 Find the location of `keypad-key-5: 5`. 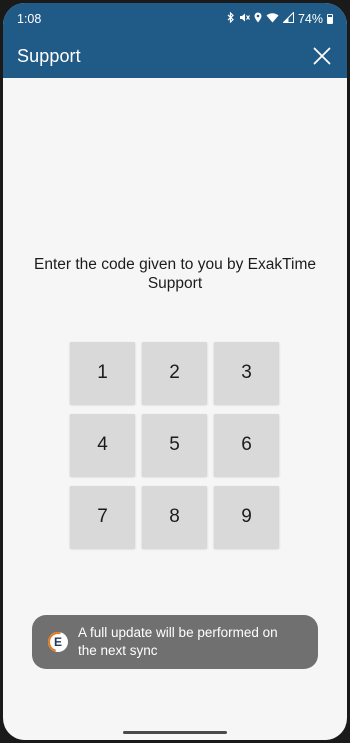

keypad-key-5: 5 is located at coordinates (174, 445).